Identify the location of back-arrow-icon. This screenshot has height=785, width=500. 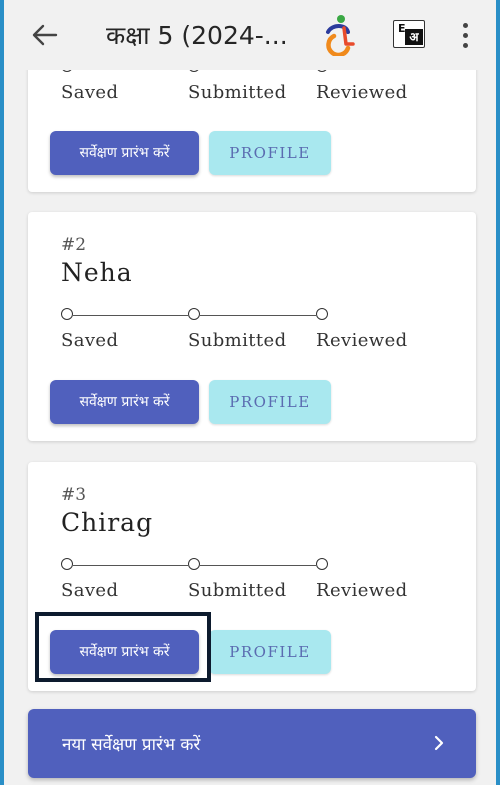
(45, 35).